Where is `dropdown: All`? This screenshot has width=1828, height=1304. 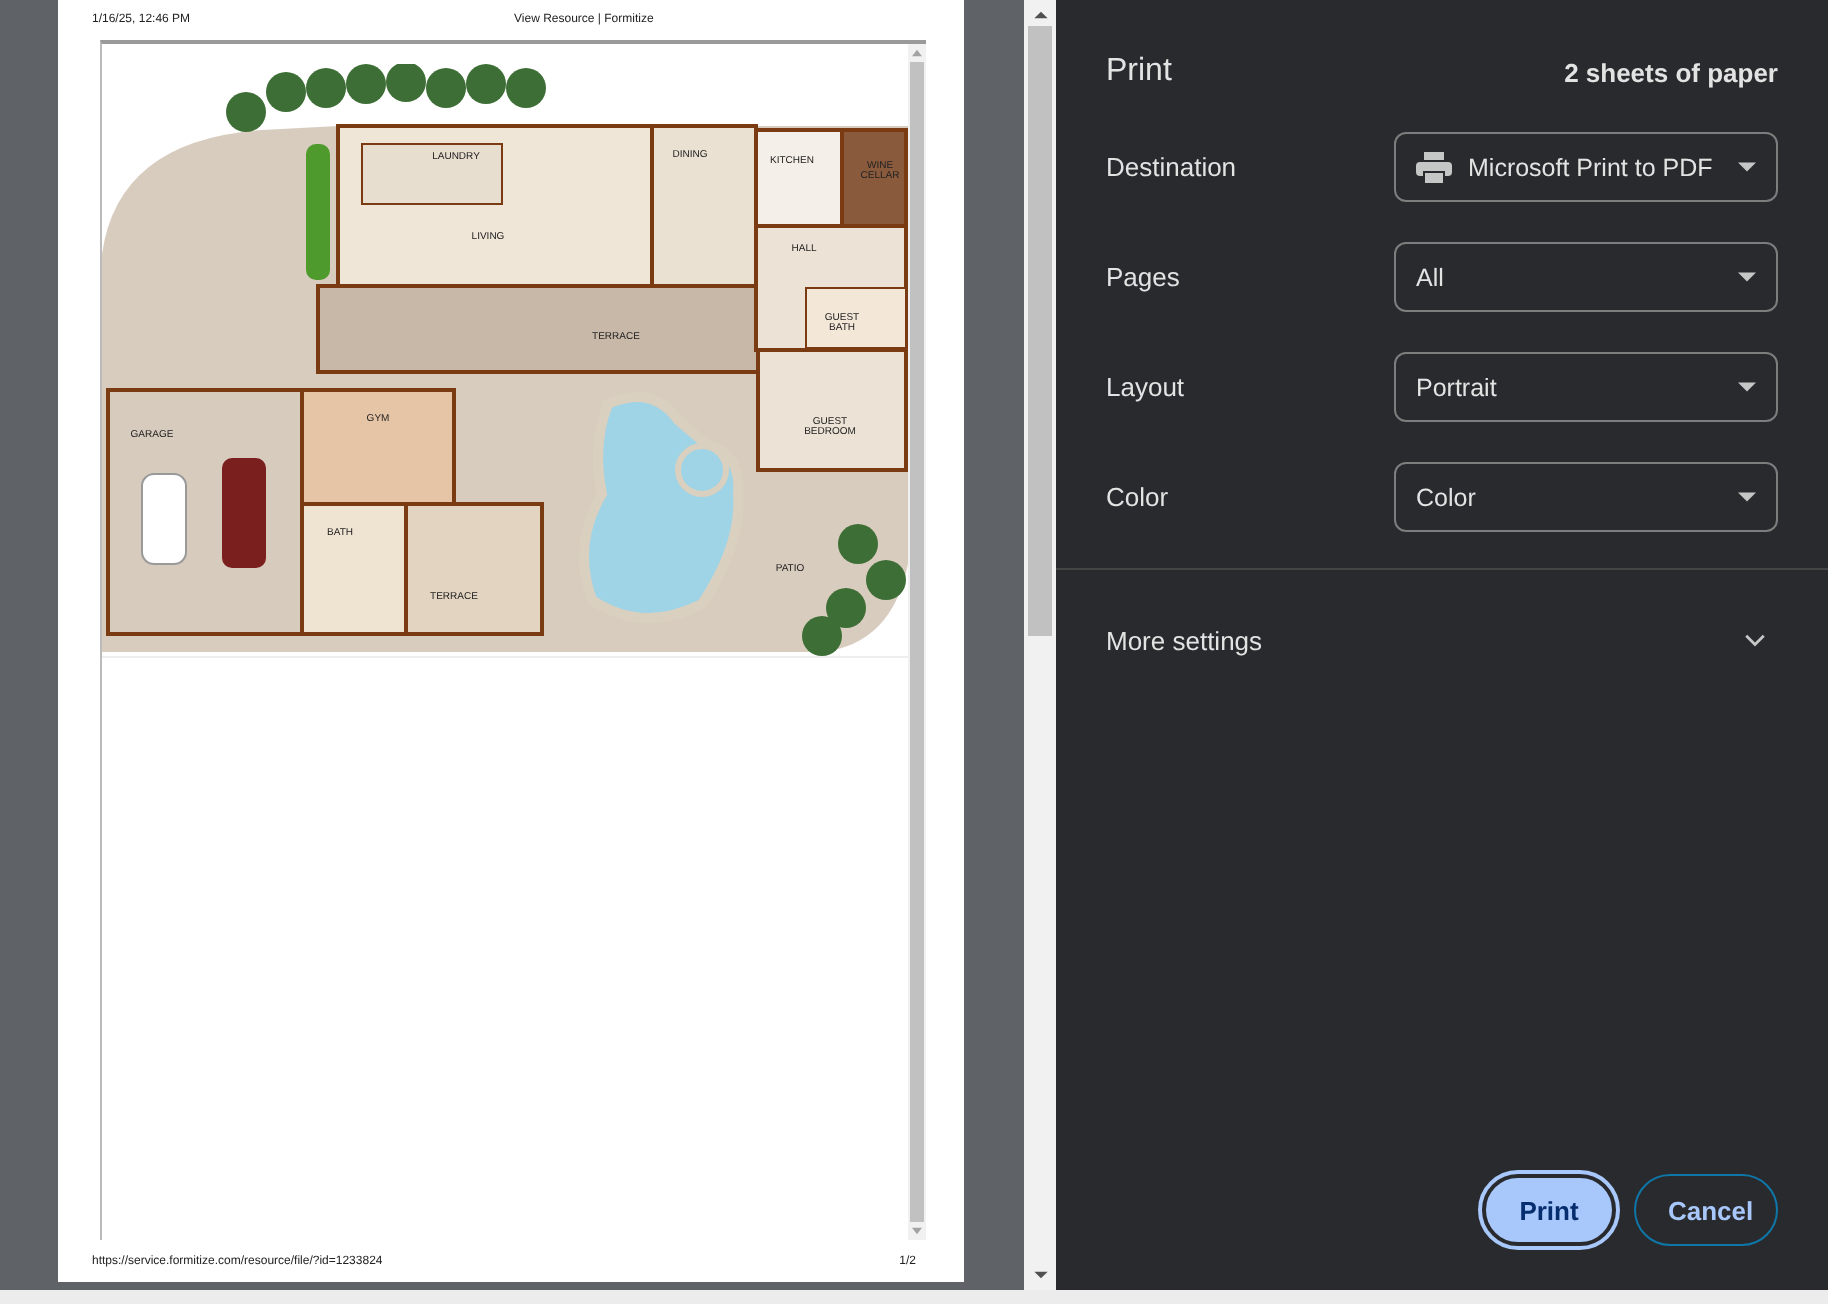 dropdown: All is located at coordinates (1586, 277).